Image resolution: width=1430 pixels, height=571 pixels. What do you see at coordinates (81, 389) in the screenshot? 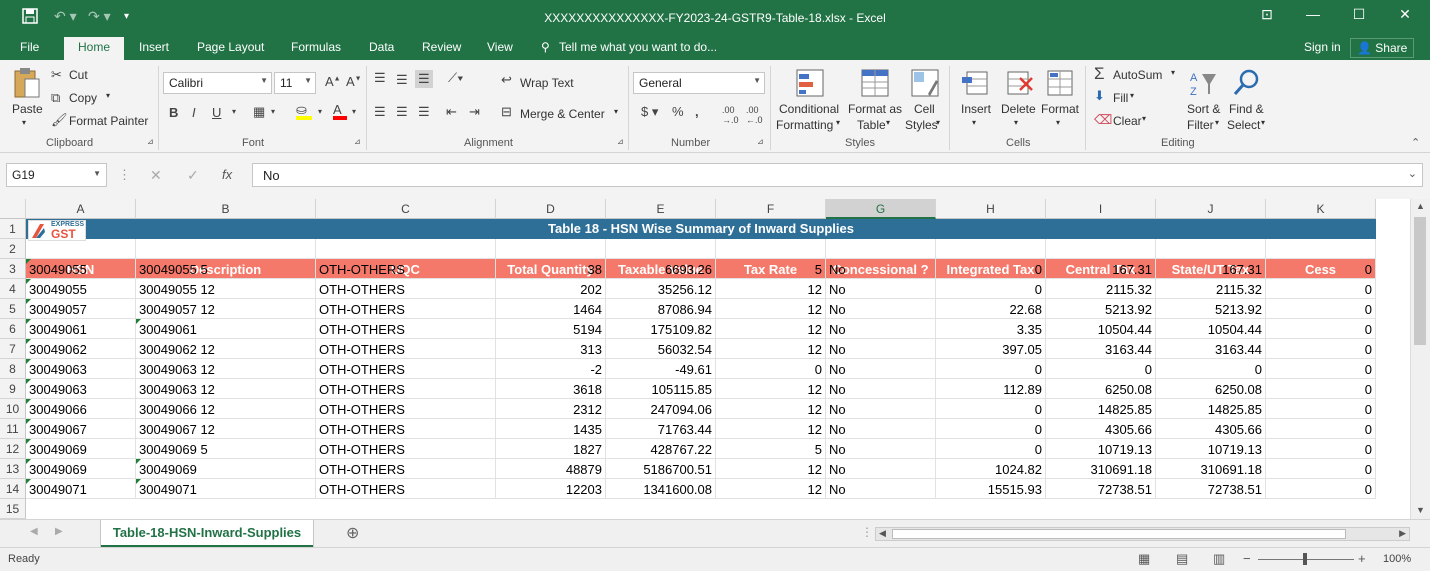
I see `table-cell: 30049063` at bounding box center [81, 389].